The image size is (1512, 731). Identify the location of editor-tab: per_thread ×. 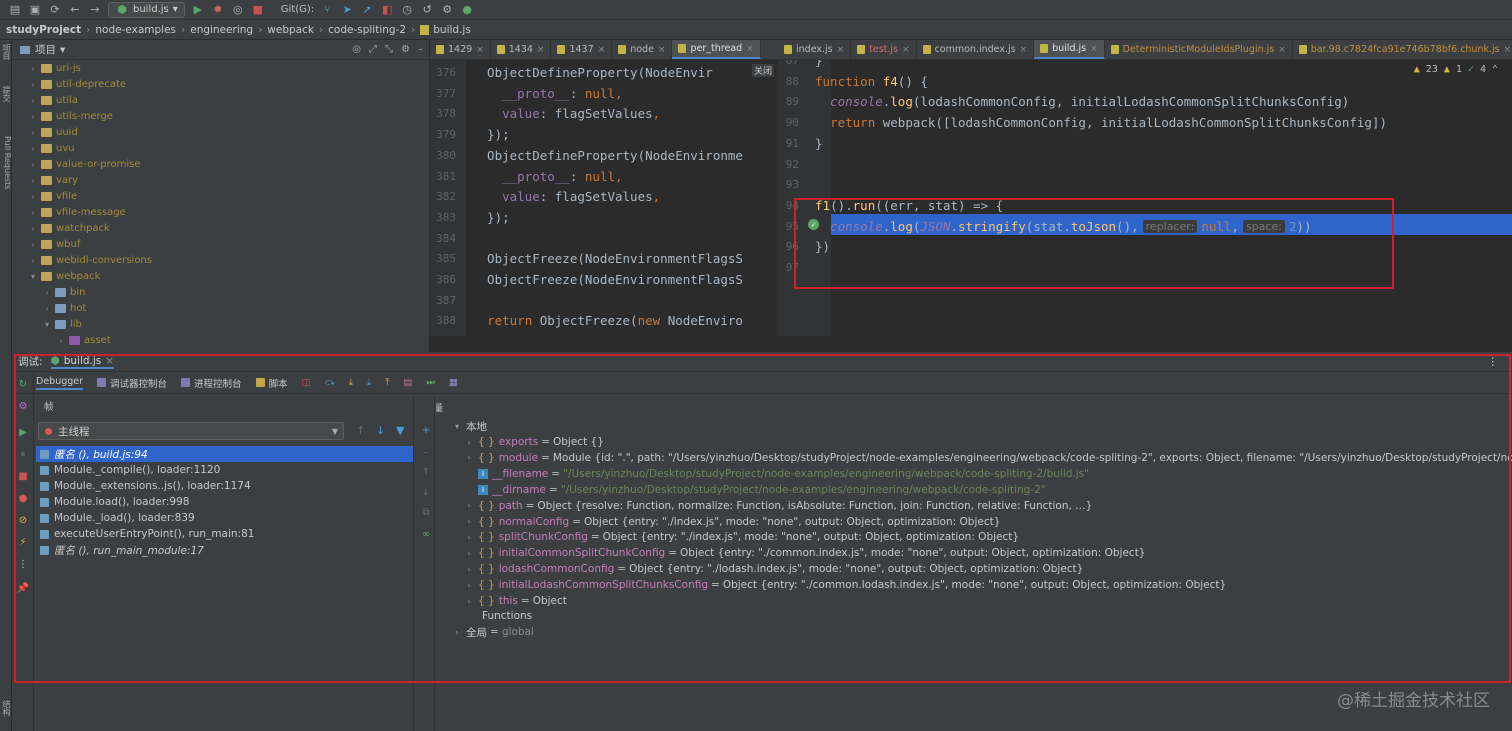
(716, 49).